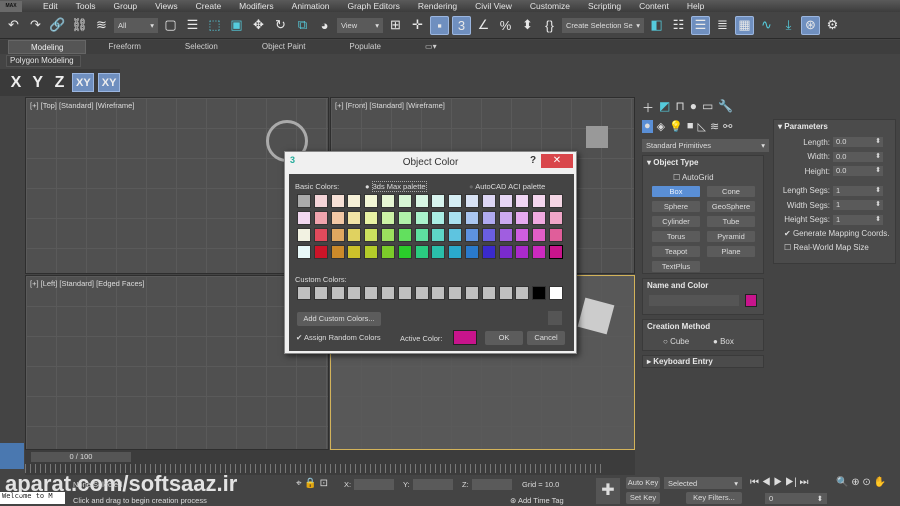 Image resolution: width=900 pixels, height=506 pixels. Describe the element at coordinates (192, 25) in the screenshot. I see `select-by-name-icon: ☰` at that location.